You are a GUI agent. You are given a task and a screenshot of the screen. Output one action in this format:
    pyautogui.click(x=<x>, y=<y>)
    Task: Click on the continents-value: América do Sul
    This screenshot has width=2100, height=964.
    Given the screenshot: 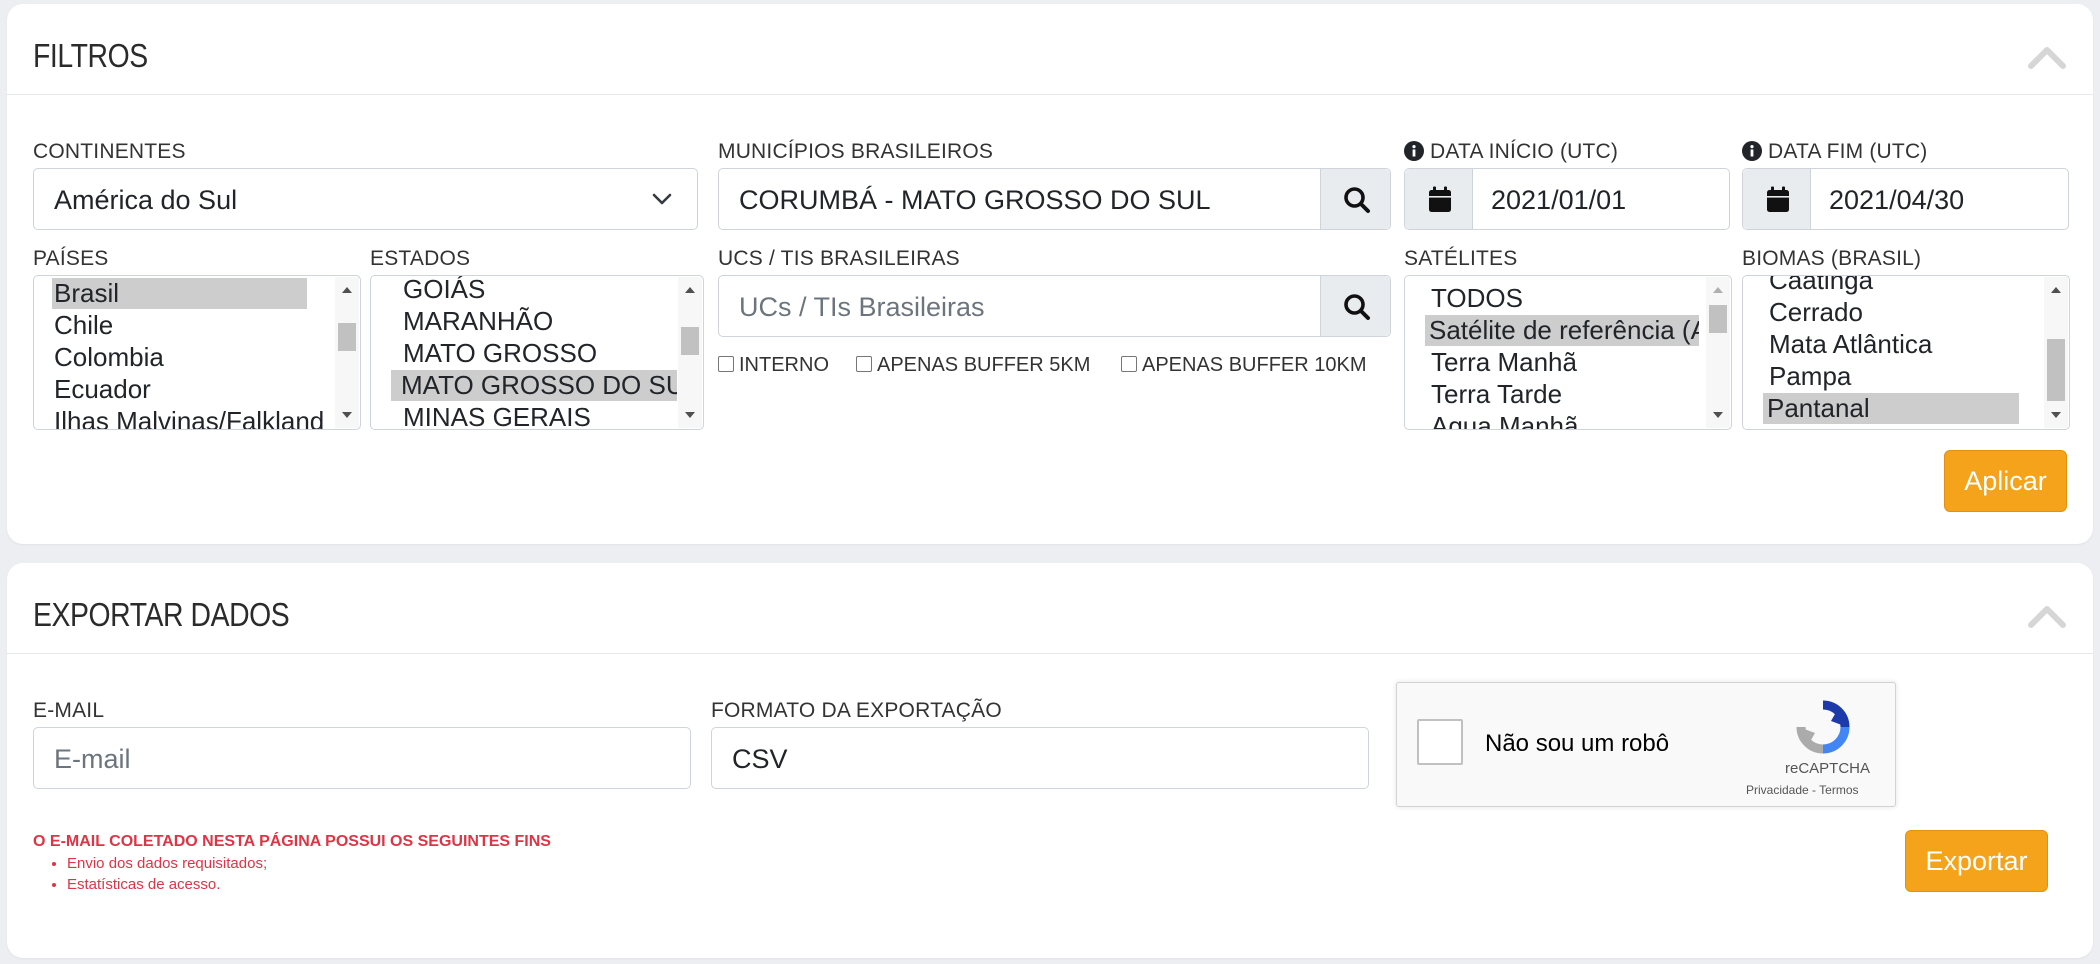 What is the action you would take?
    pyautogui.click(x=146, y=200)
    